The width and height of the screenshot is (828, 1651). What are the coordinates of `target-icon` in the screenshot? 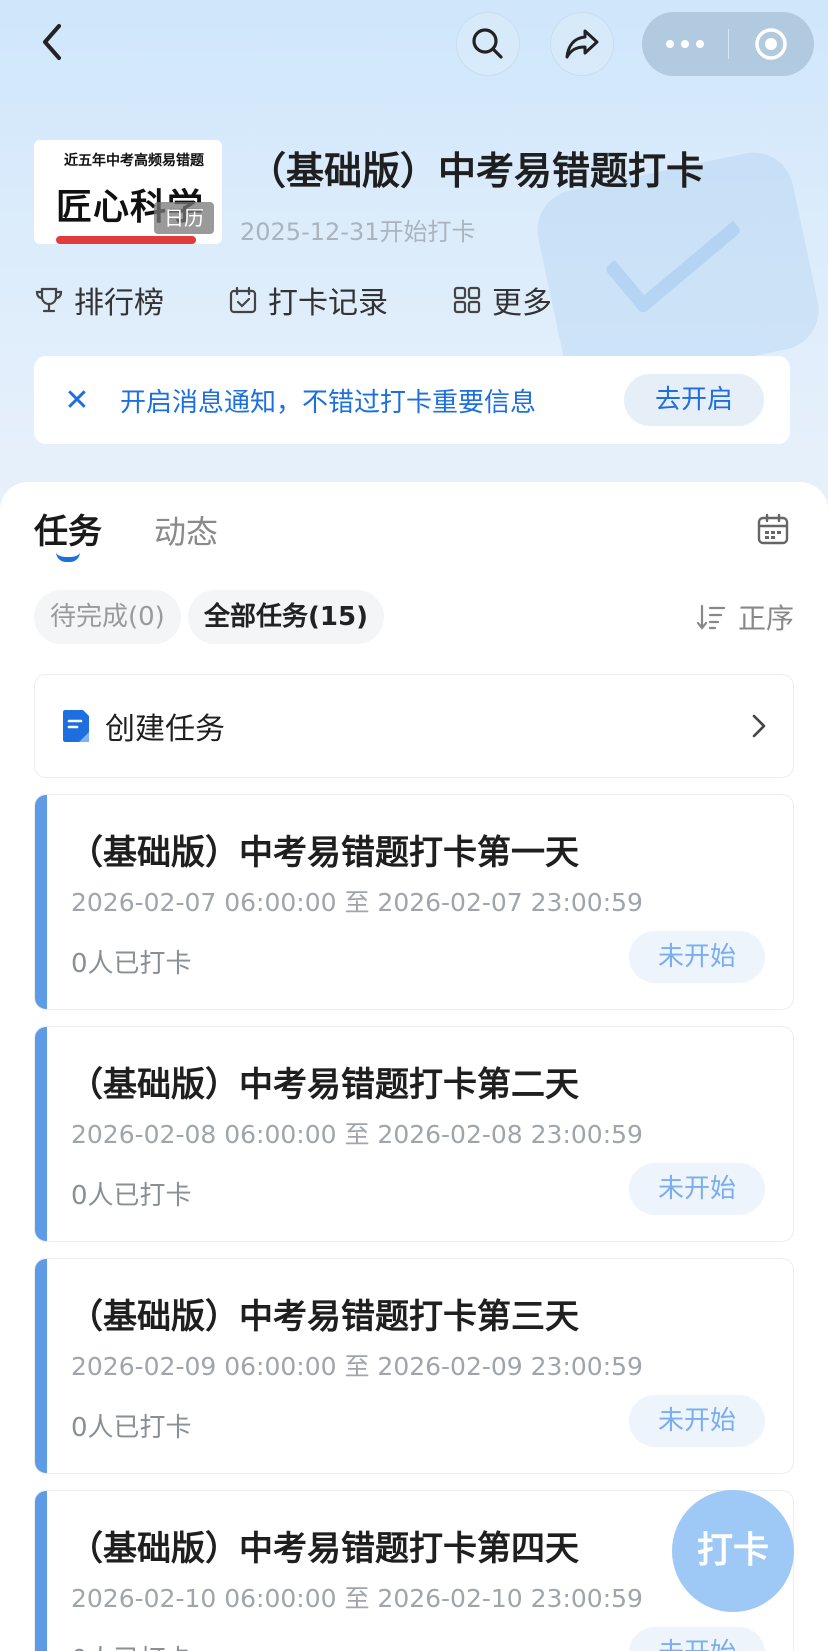 It's located at (771, 44).